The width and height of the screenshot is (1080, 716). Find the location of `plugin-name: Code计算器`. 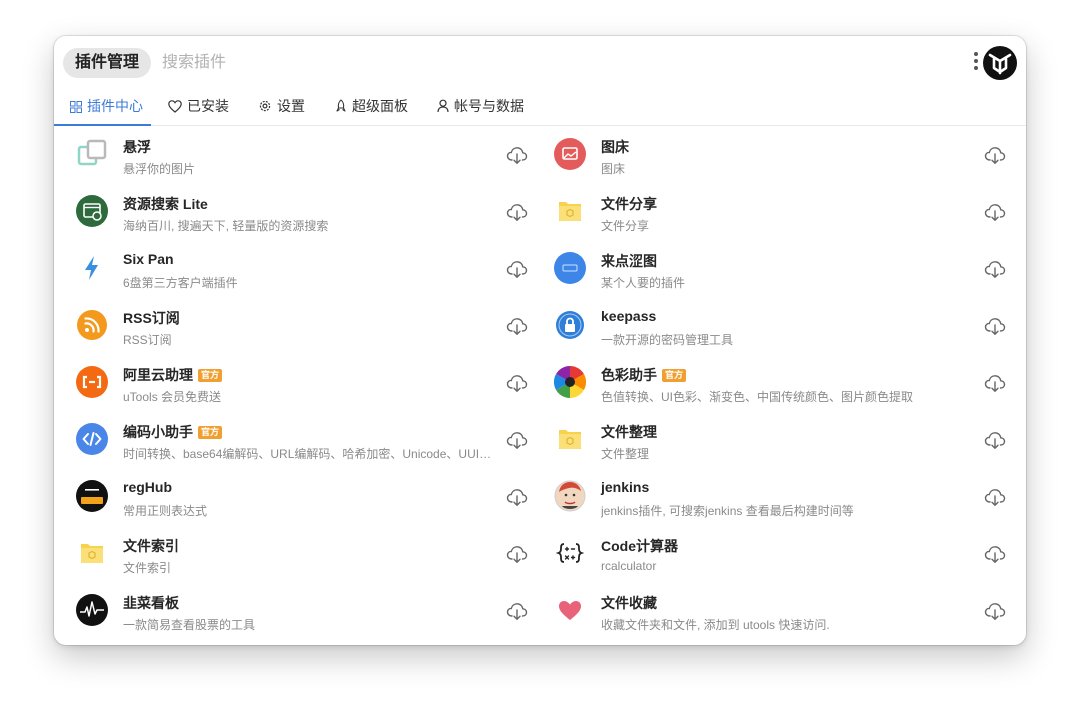

plugin-name: Code计算器 is located at coordinates (639, 546).